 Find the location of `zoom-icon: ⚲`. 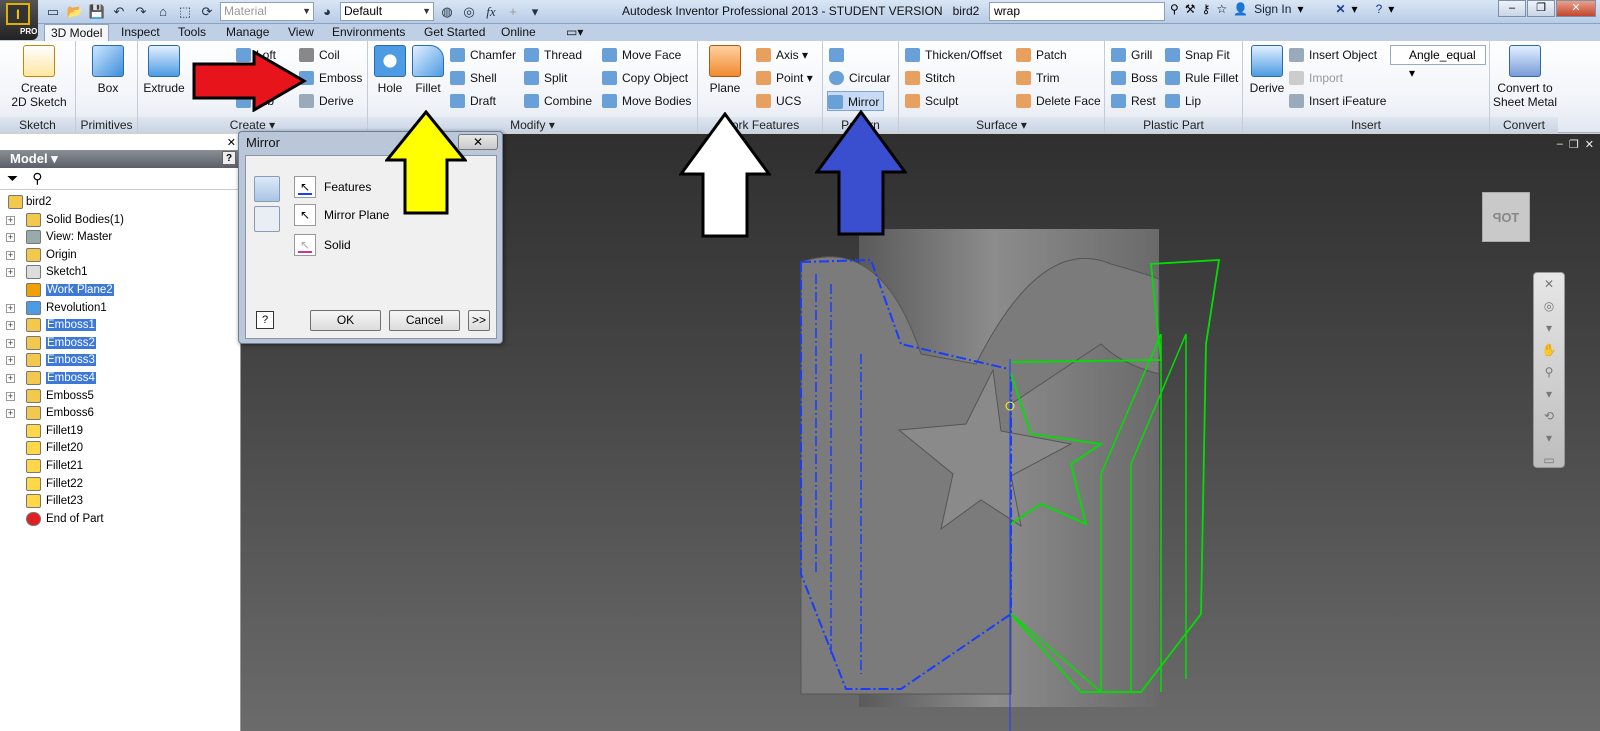

zoom-icon: ⚲ is located at coordinates (1549, 372).